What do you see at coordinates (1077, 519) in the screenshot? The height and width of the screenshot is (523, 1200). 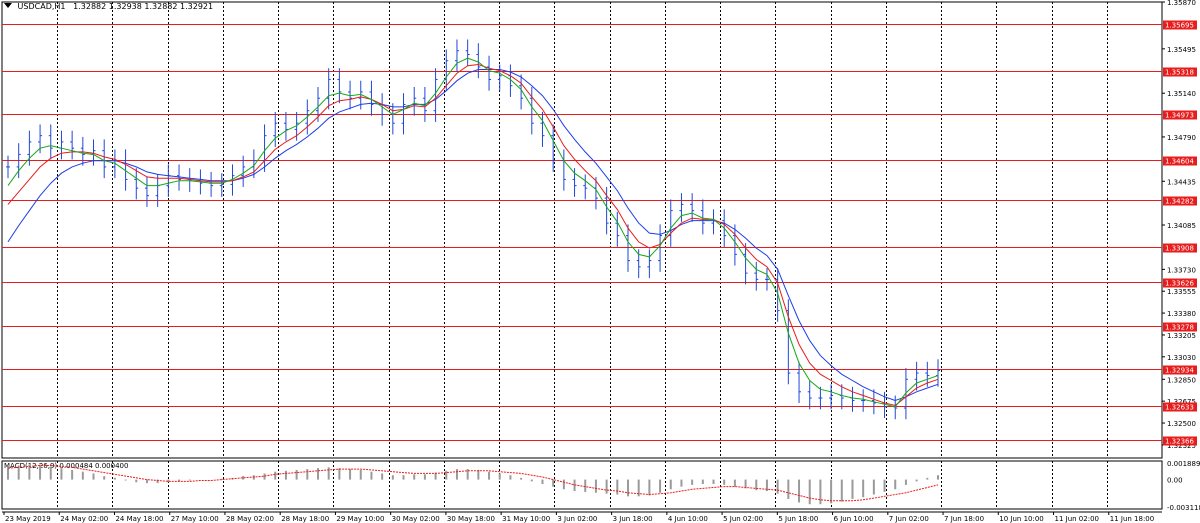 I see `x-tick-label: 11 Jun 02:00` at bounding box center [1077, 519].